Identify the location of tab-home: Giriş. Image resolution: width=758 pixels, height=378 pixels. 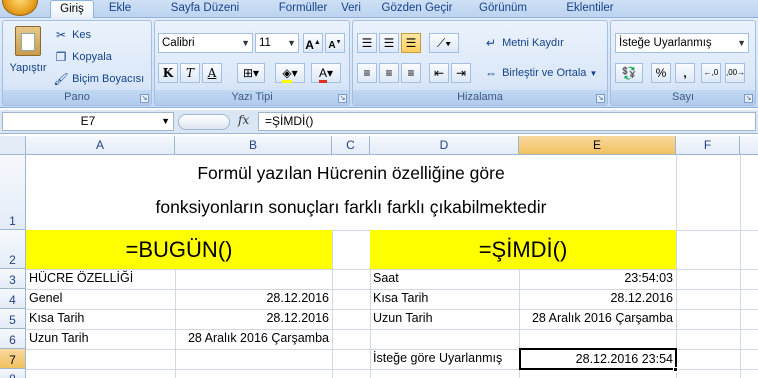
(72, 9).